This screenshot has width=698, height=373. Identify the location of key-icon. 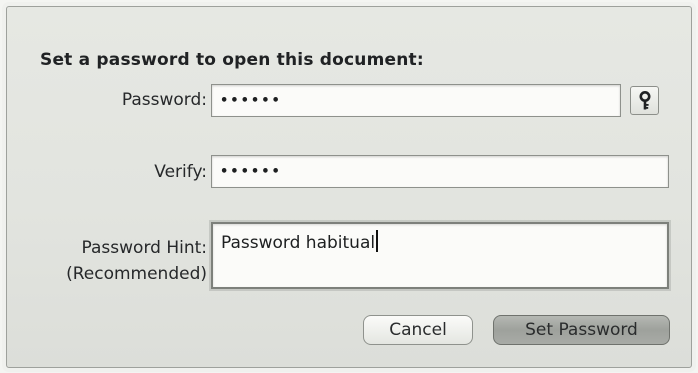
(644, 99).